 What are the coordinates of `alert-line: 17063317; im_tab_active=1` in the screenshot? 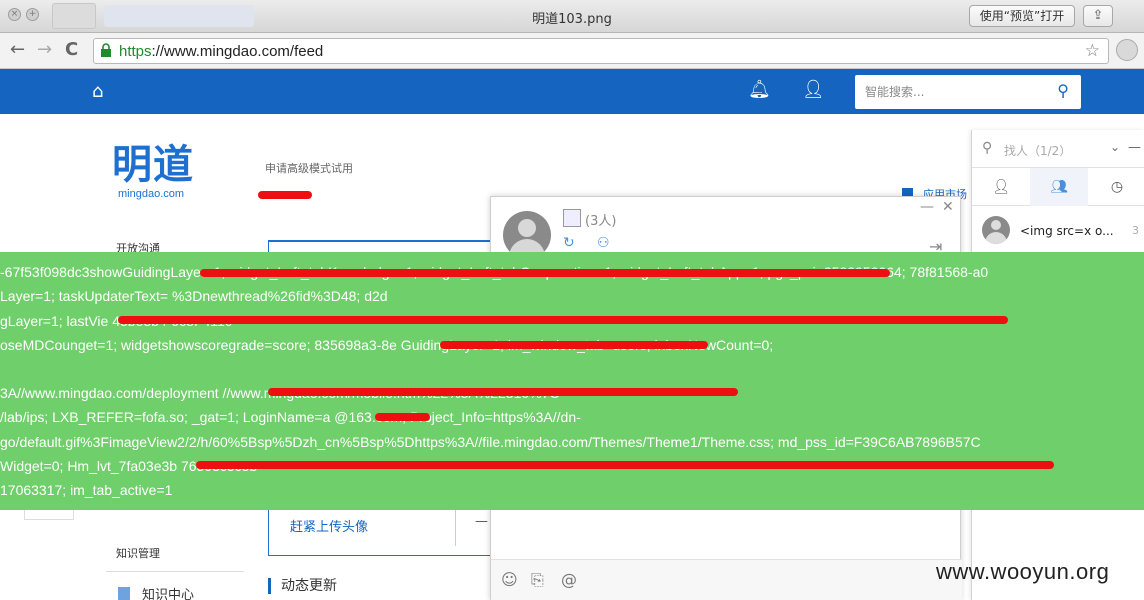 It's located at (86, 490).